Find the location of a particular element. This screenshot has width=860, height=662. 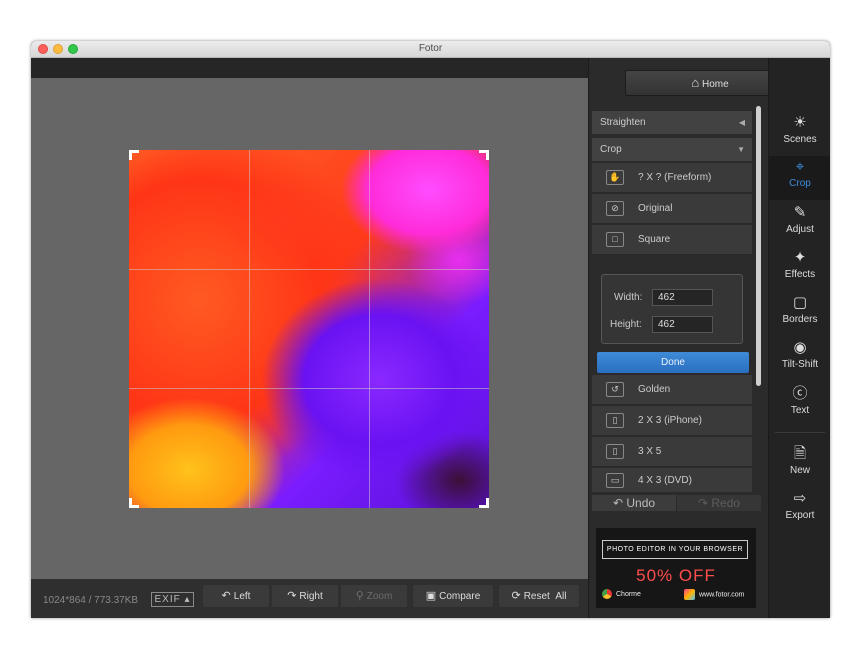

window-title: Fotor is located at coordinates (430, 48).